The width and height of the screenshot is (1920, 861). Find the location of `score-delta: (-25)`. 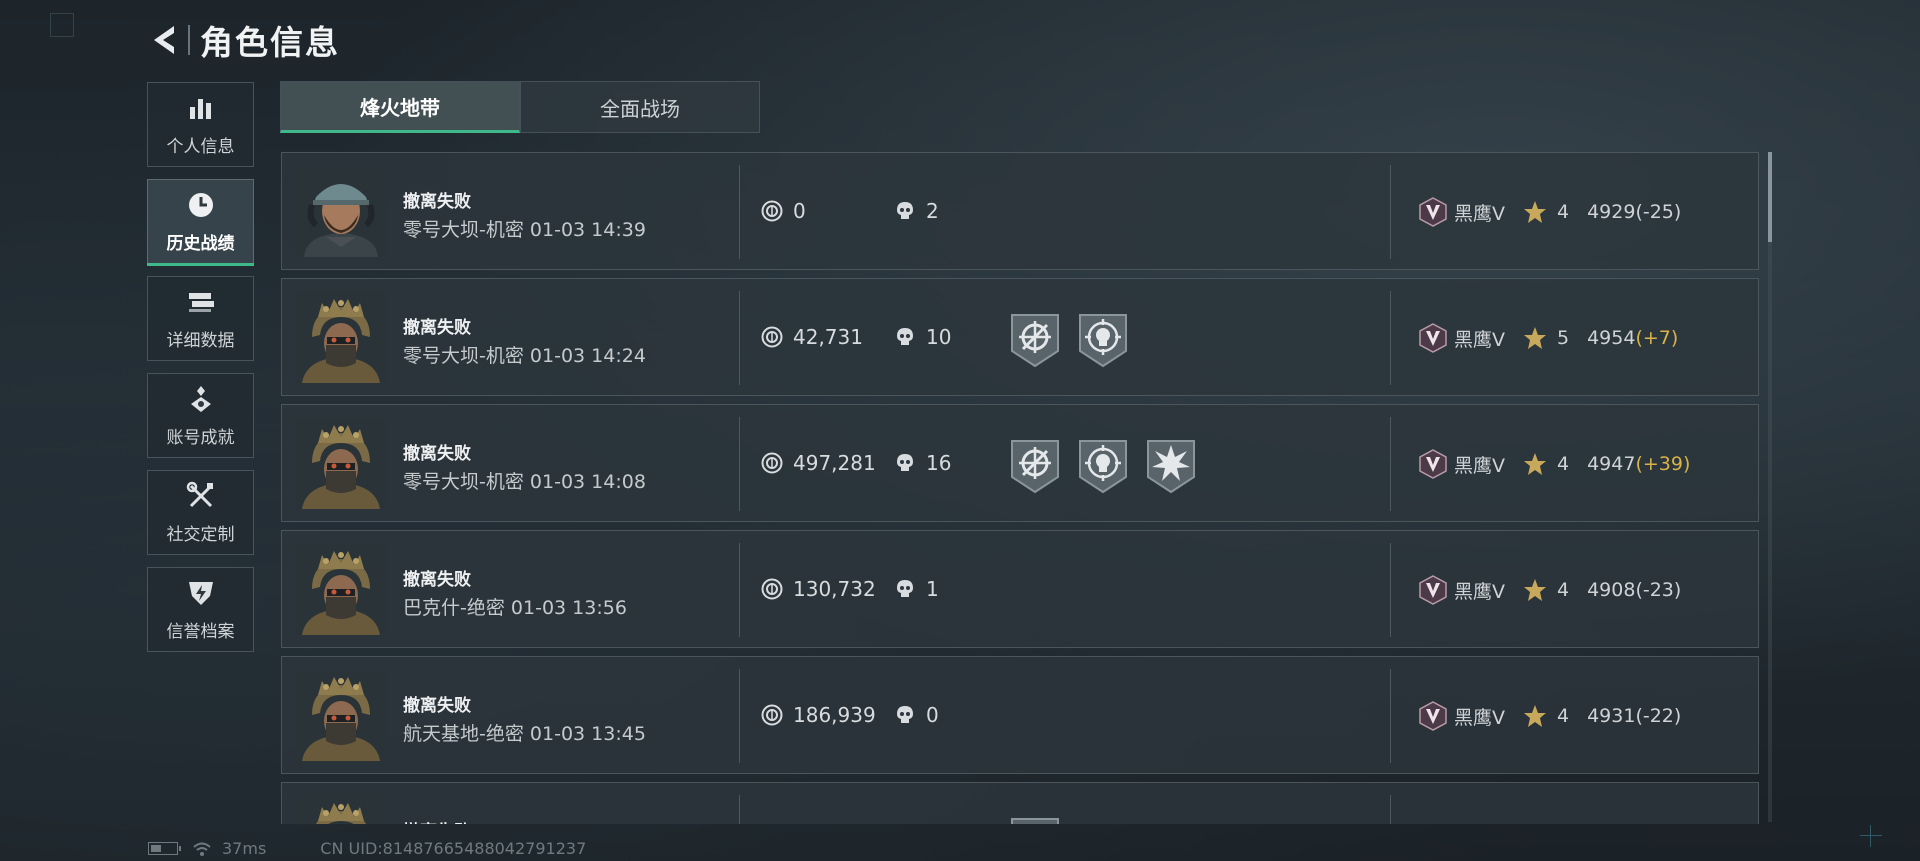

score-delta: (-25) is located at coordinates (1658, 212).